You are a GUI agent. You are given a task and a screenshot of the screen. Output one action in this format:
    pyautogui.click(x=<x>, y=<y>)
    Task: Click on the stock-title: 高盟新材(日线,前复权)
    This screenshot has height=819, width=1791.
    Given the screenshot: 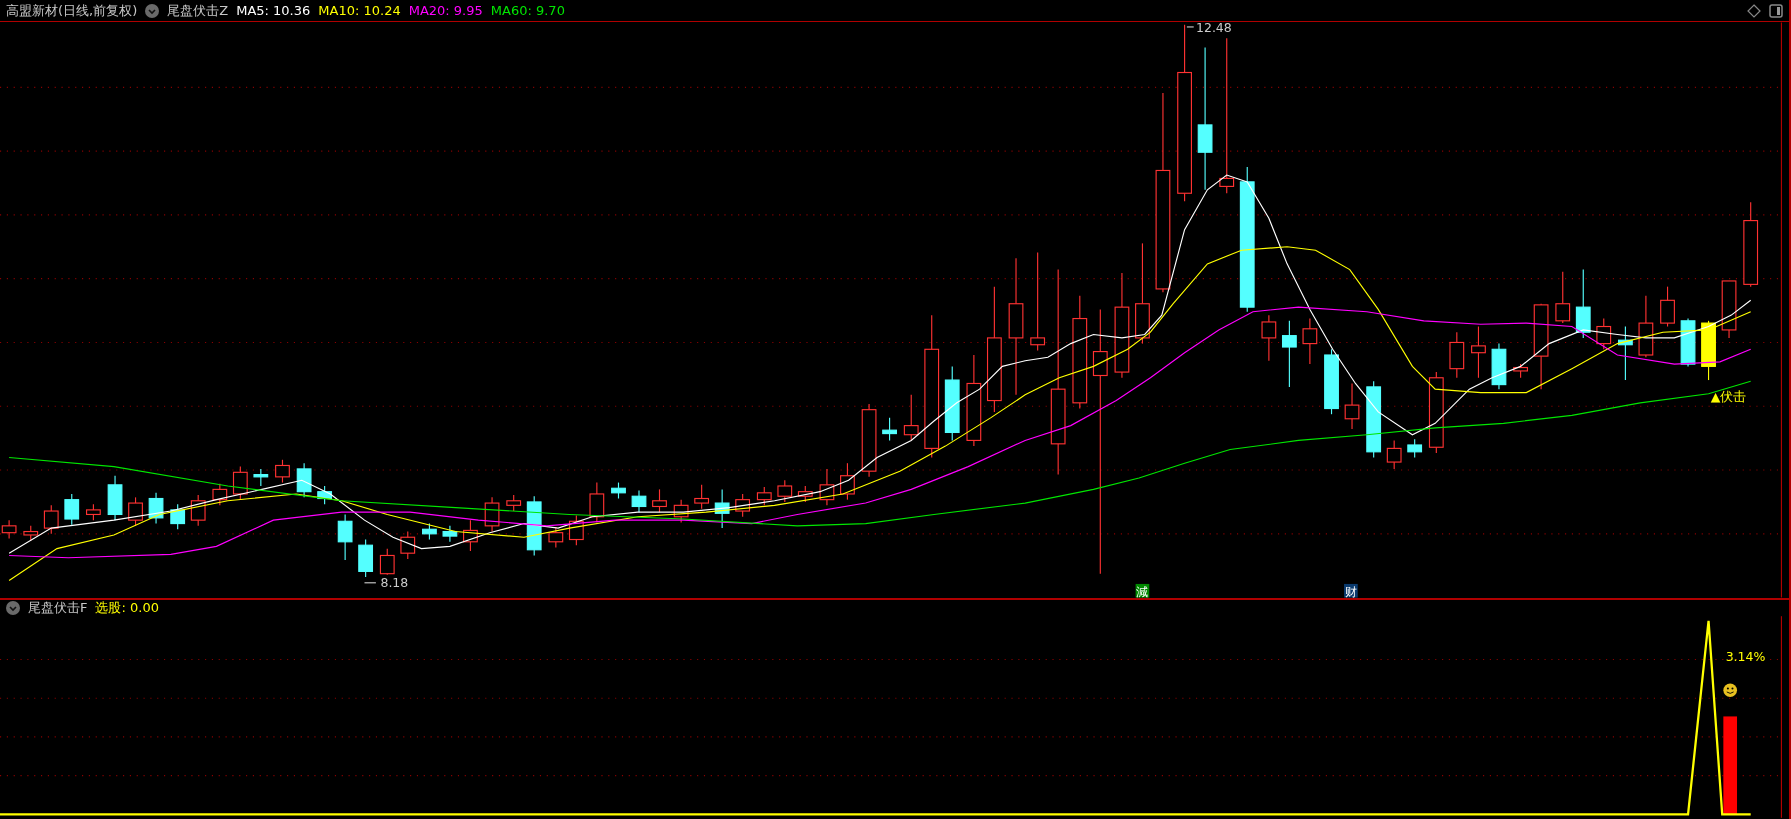 What is the action you would take?
    pyautogui.click(x=72, y=10)
    